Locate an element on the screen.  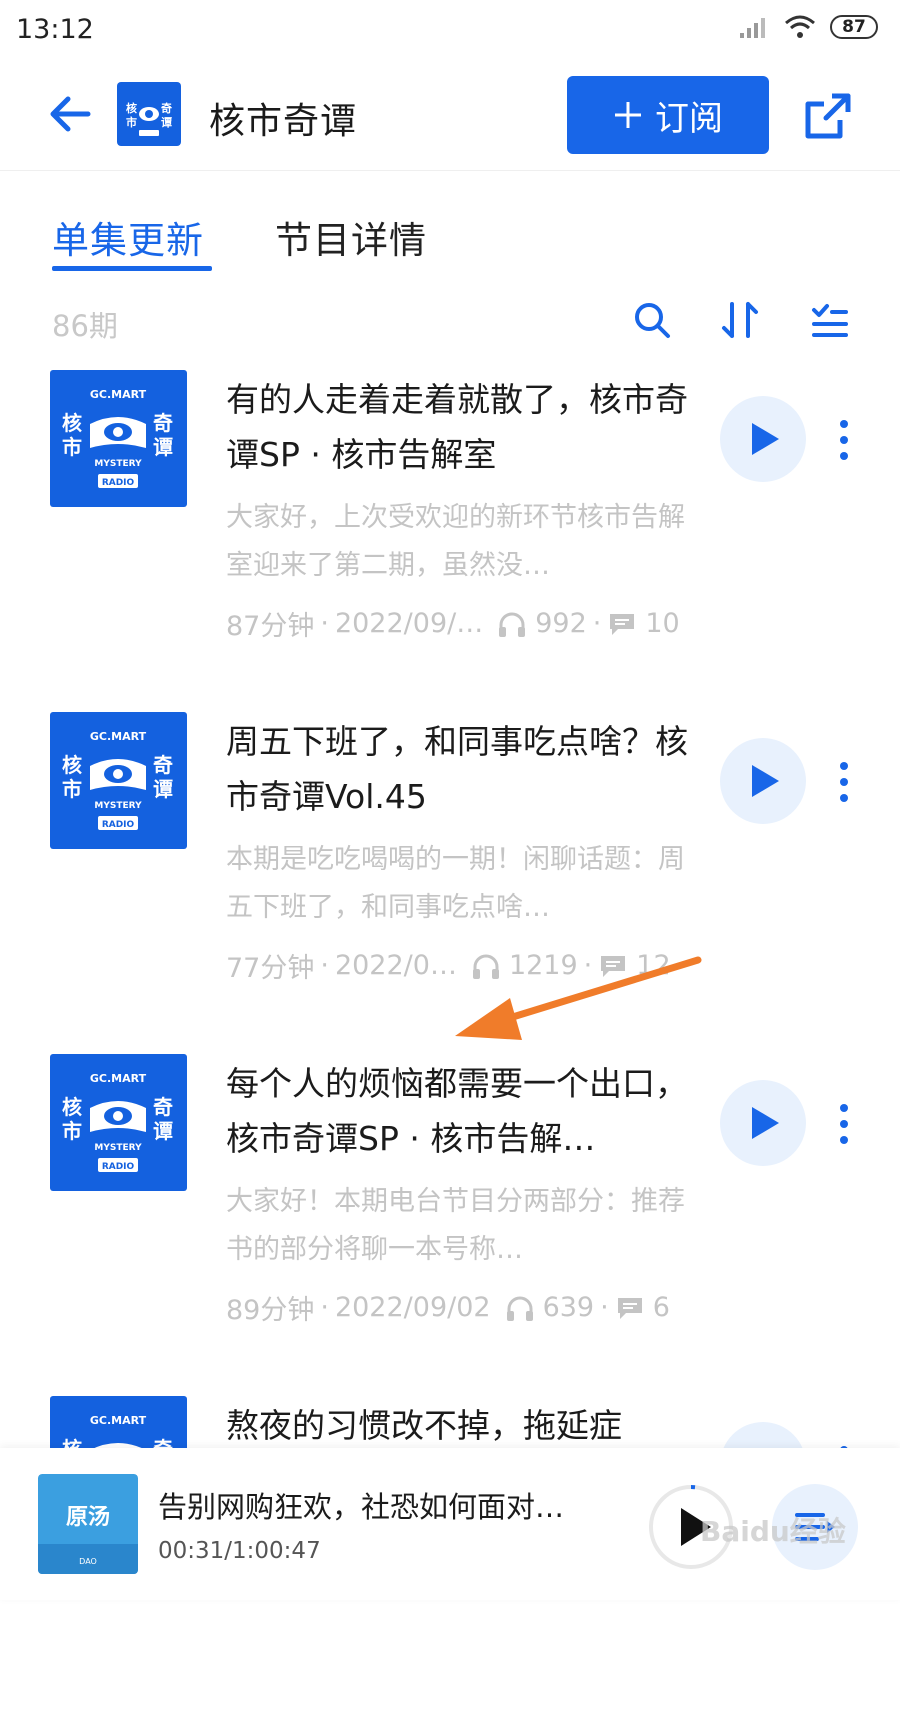
podcast-cover: 核 市 奇 谭 is located at coordinates (149, 114).